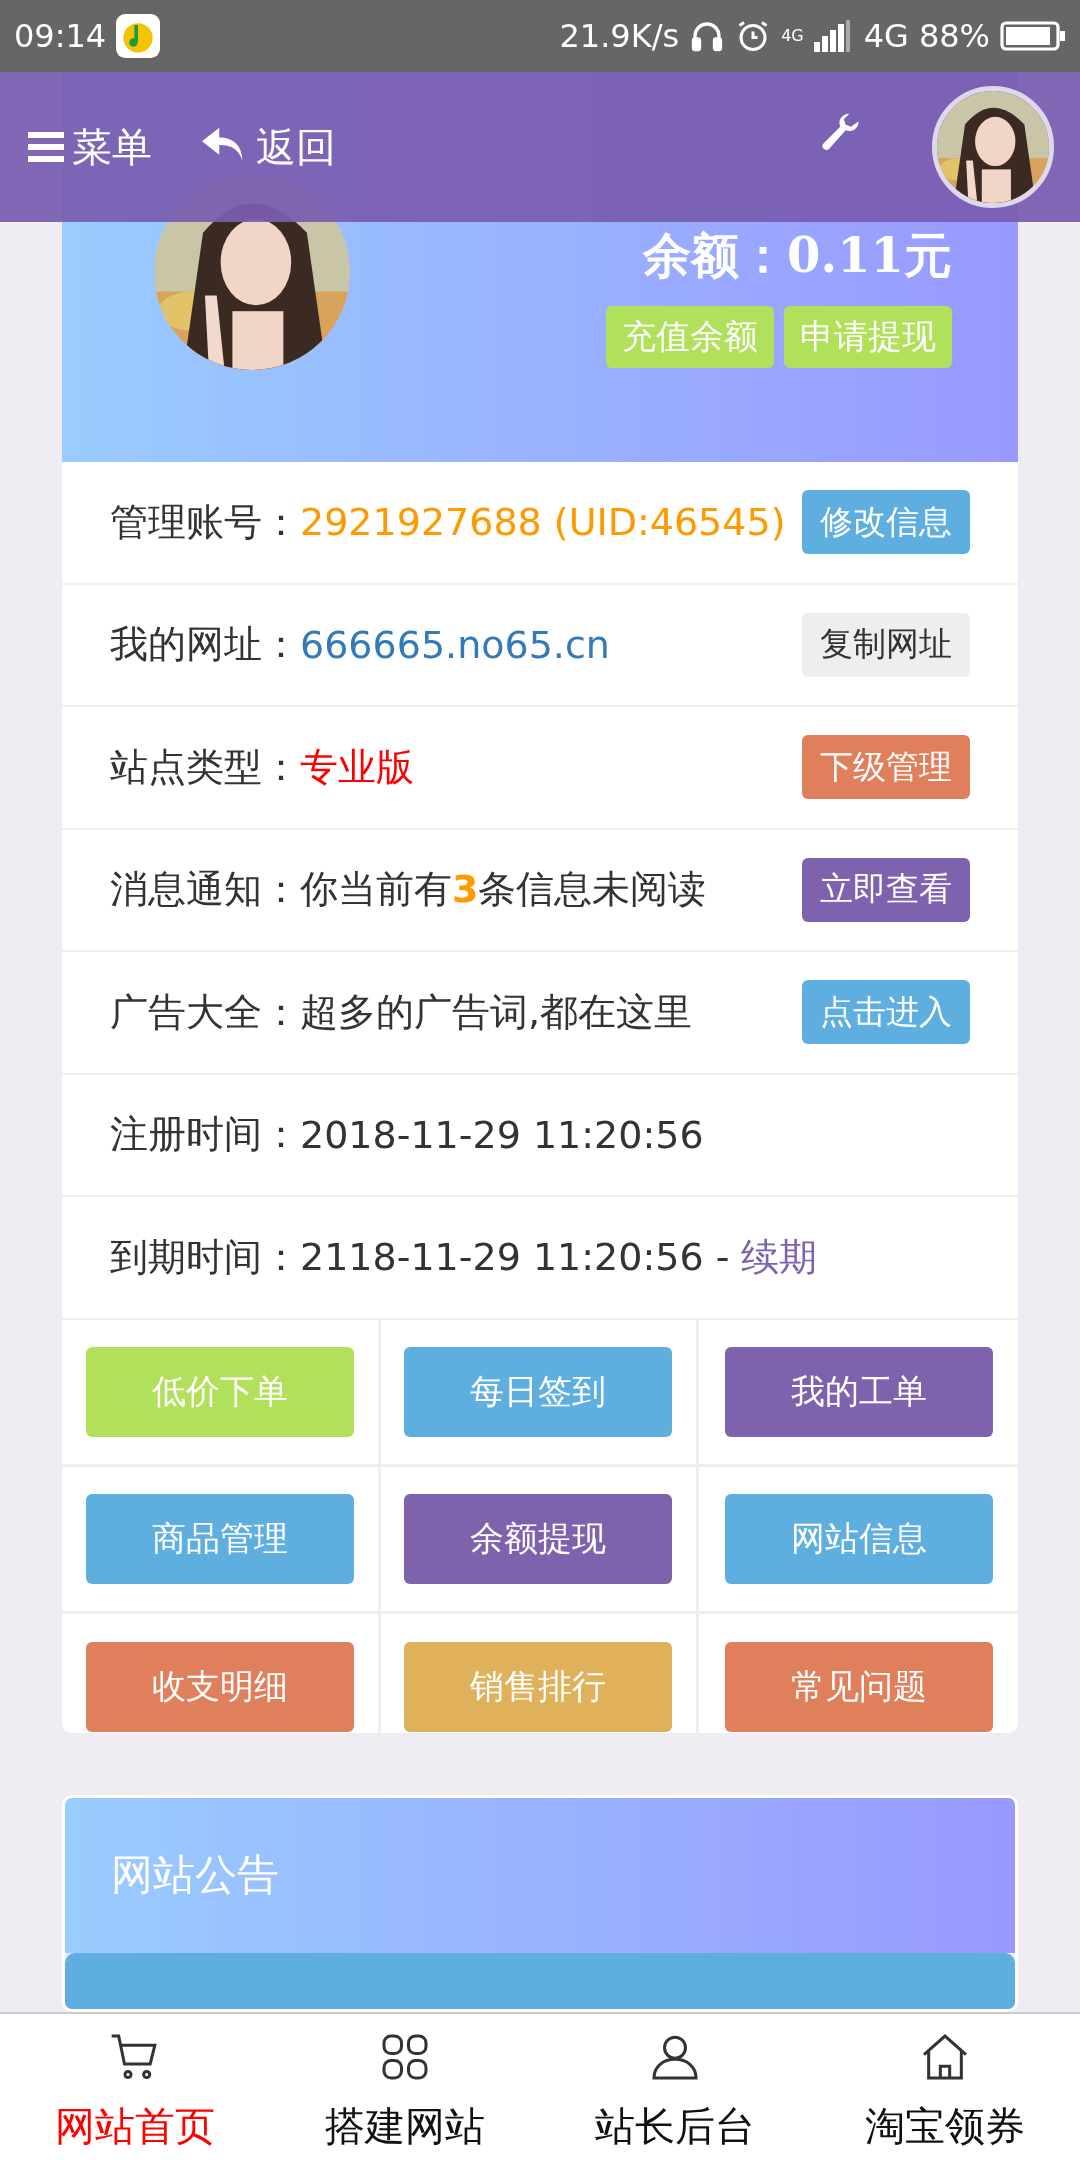 This screenshot has width=1080, height=2160. Describe the element at coordinates (60, 36) in the screenshot. I see `clock-time: 09:14` at that location.